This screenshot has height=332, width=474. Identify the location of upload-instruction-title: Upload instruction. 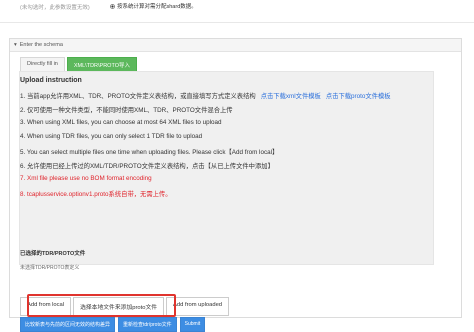
(51, 80).